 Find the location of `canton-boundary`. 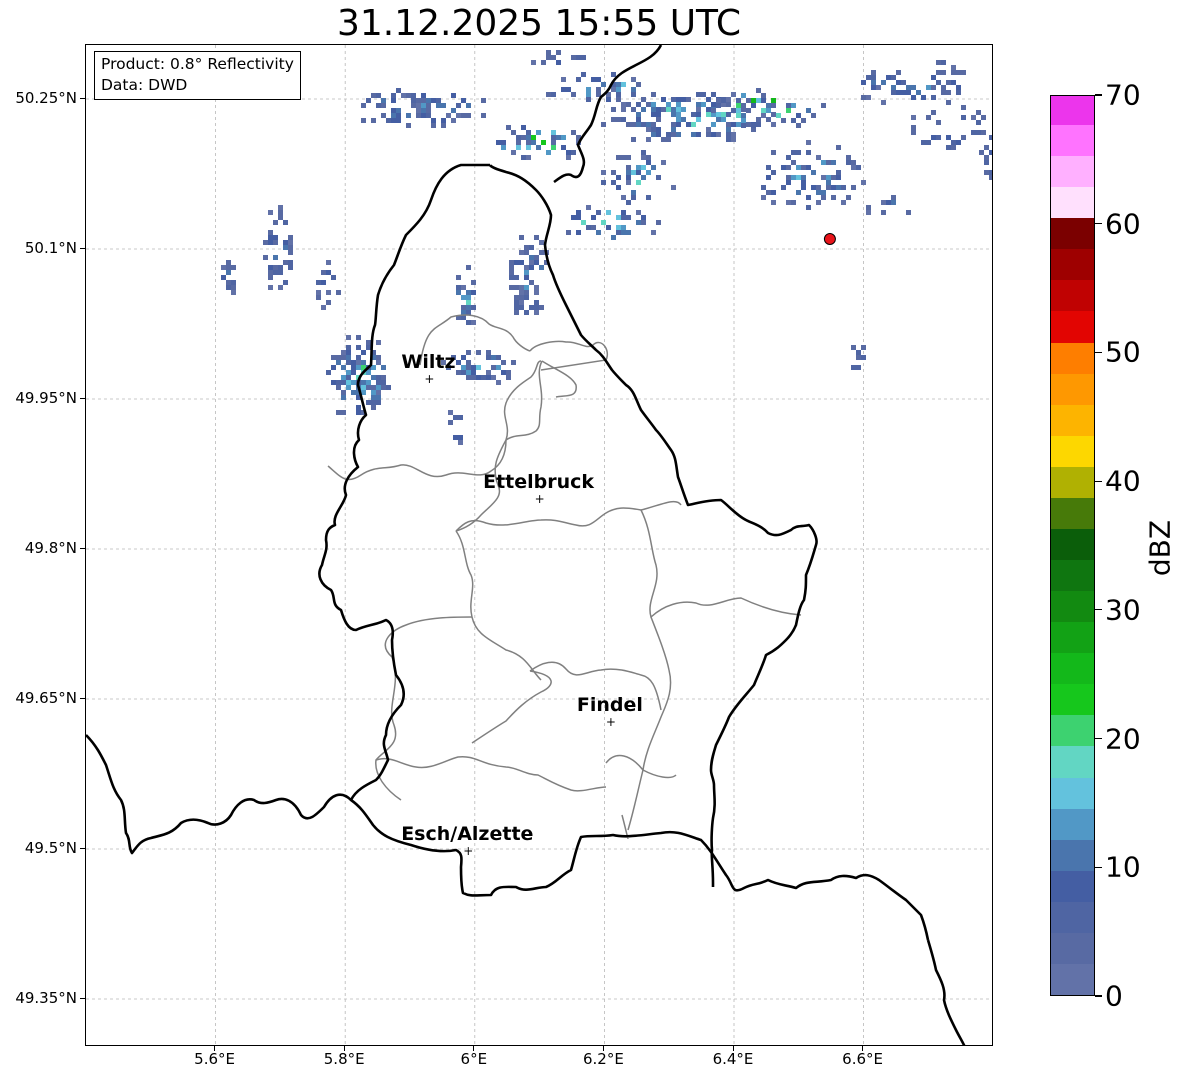

canton-boundary is located at coordinates (428, 637).